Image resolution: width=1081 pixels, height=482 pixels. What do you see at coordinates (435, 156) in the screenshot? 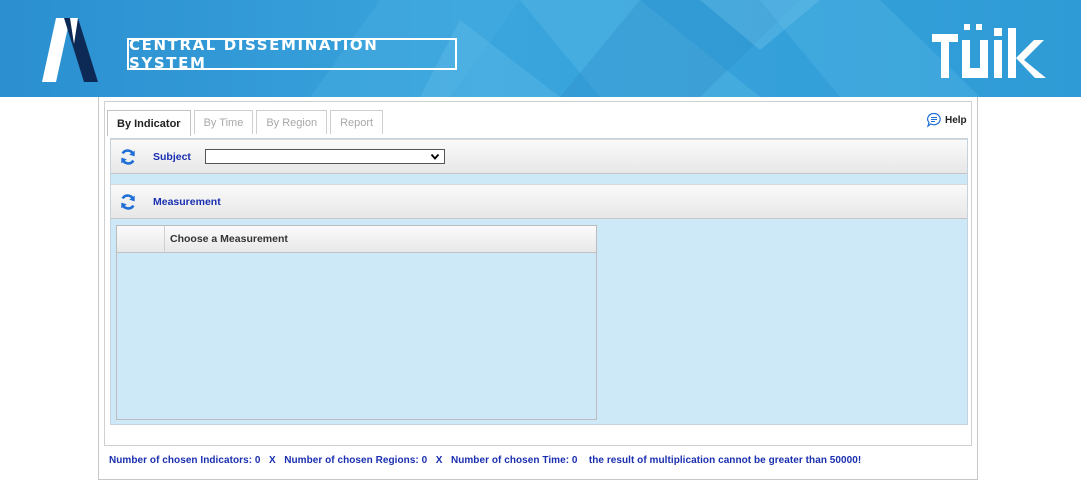
I see `chevron-down-icon` at bounding box center [435, 156].